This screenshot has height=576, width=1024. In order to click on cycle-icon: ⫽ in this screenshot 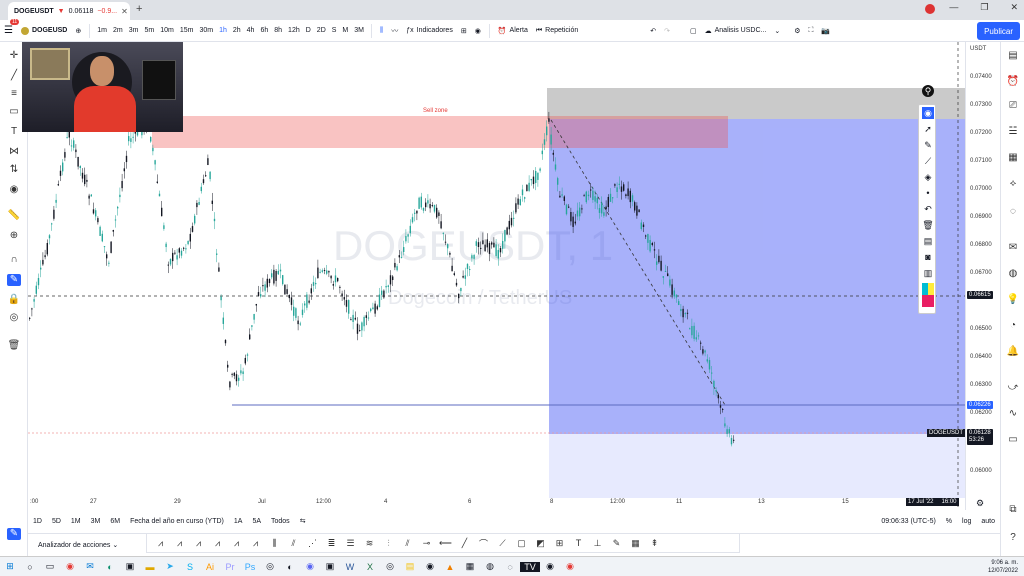, I will do `click(407, 543)`.